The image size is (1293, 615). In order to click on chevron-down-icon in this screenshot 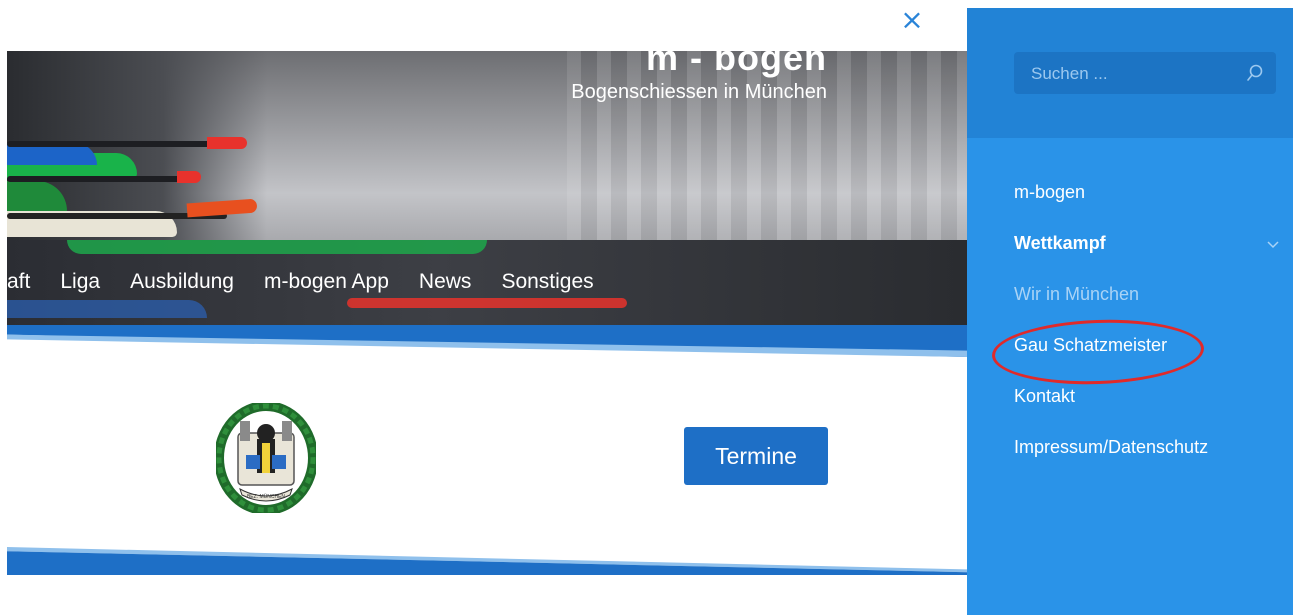, I will do `click(1273, 244)`.